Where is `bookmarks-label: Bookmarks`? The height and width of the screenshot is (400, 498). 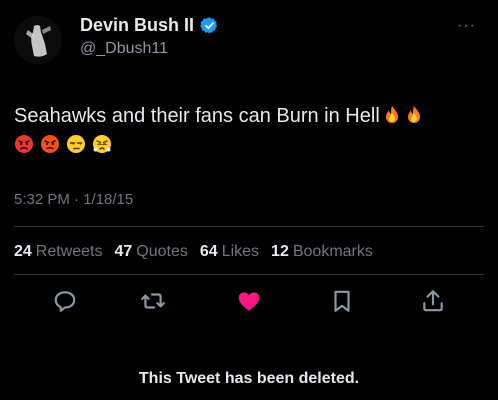
bookmarks-label: Bookmarks is located at coordinates (332, 251).